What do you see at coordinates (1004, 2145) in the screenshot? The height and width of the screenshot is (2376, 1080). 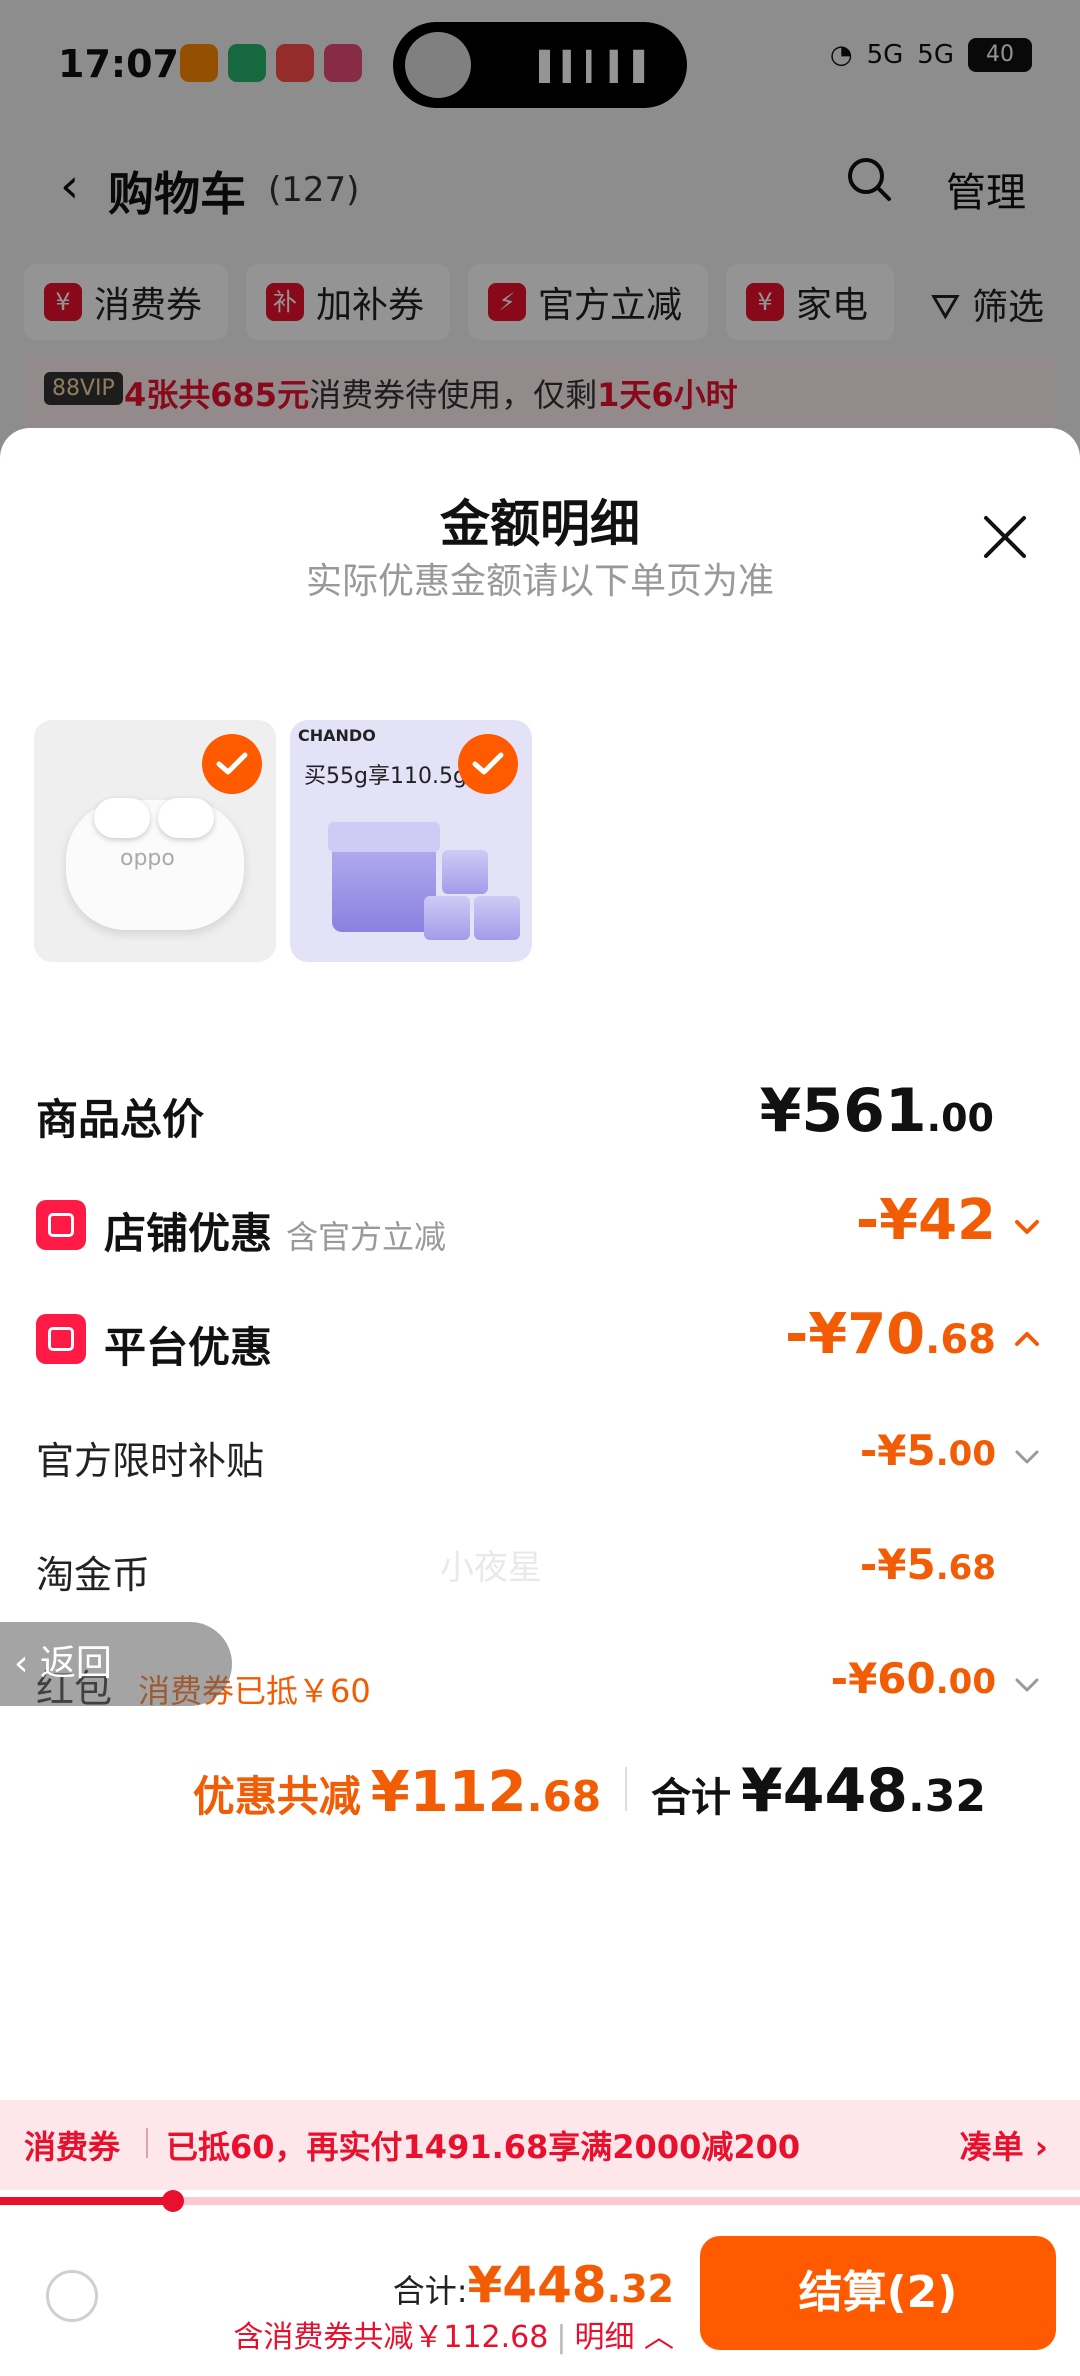 I see `add-items-link: 凑单 ›` at bounding box center [1004, 2145].